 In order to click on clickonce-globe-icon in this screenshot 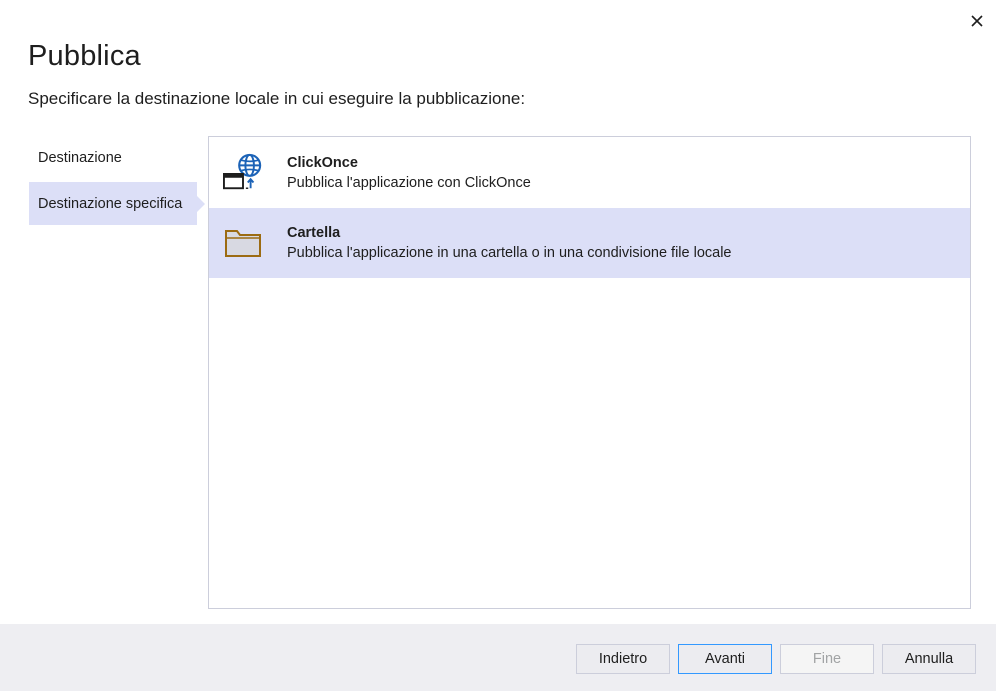, I will do `click(243, 173)`.